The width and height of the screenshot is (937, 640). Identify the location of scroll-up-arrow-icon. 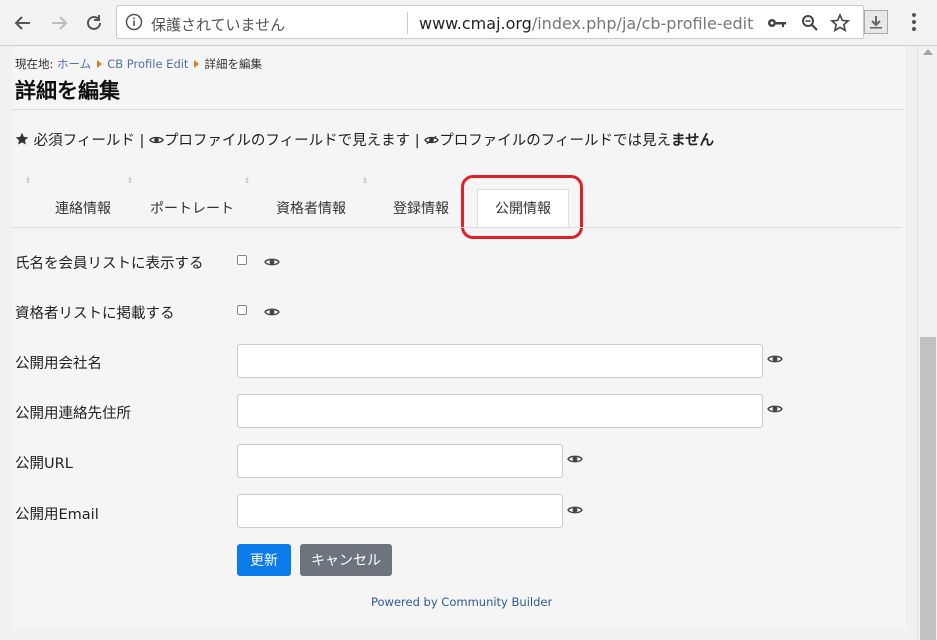
(928, 52).